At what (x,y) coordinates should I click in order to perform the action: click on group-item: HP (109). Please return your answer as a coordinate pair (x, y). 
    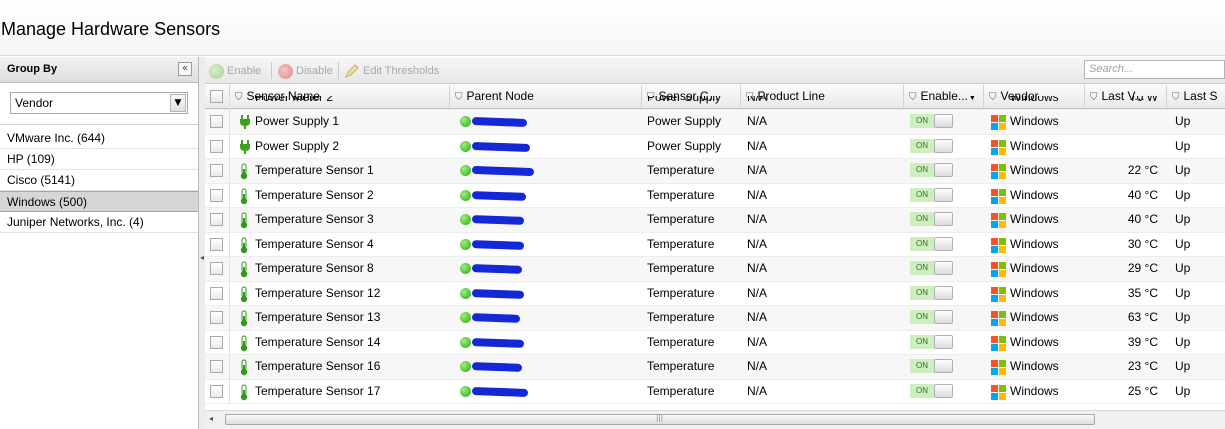
    Looking at the image, I should click on (99, 159).